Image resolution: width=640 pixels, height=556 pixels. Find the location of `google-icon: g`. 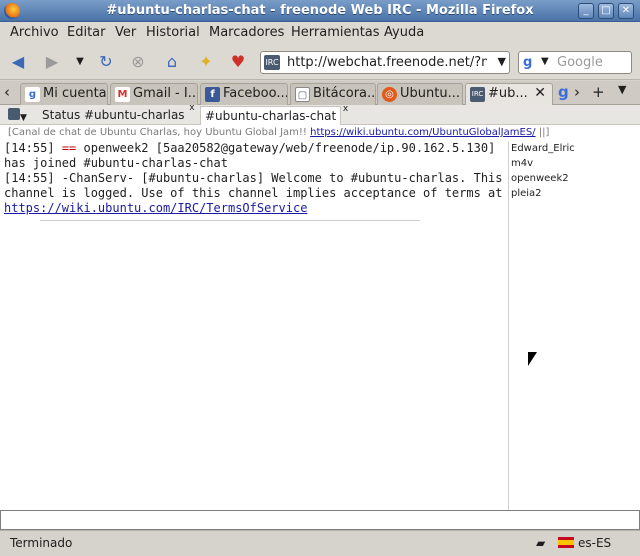

google-icon: g is located at coordinates (32, 94).